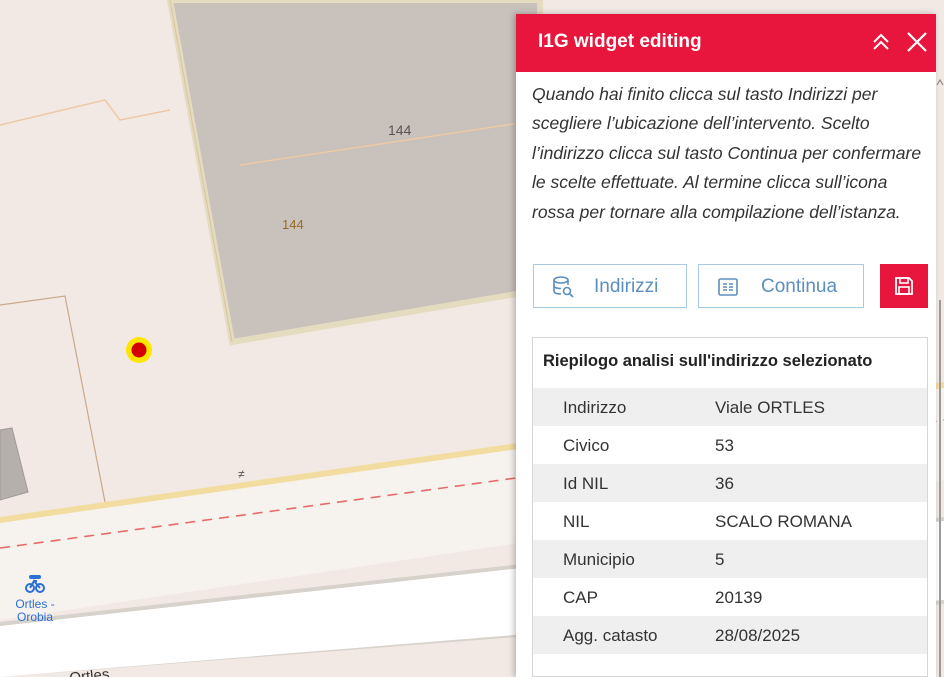 The height and width of the screenshot is (677, 944). What do you see at coordinates (940, 373) in the screenshot?
I see `panel-scrollbar` at bounding box center [940, 373].